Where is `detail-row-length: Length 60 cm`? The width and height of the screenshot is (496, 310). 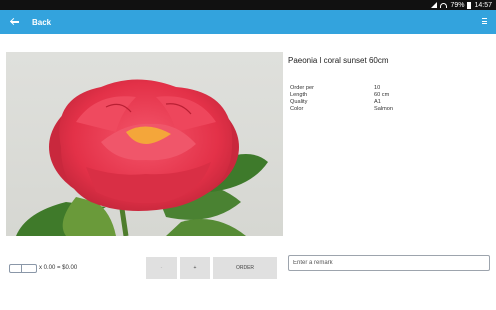 detail-row-length: Length 60 cm is located at coordinates (362, 95).